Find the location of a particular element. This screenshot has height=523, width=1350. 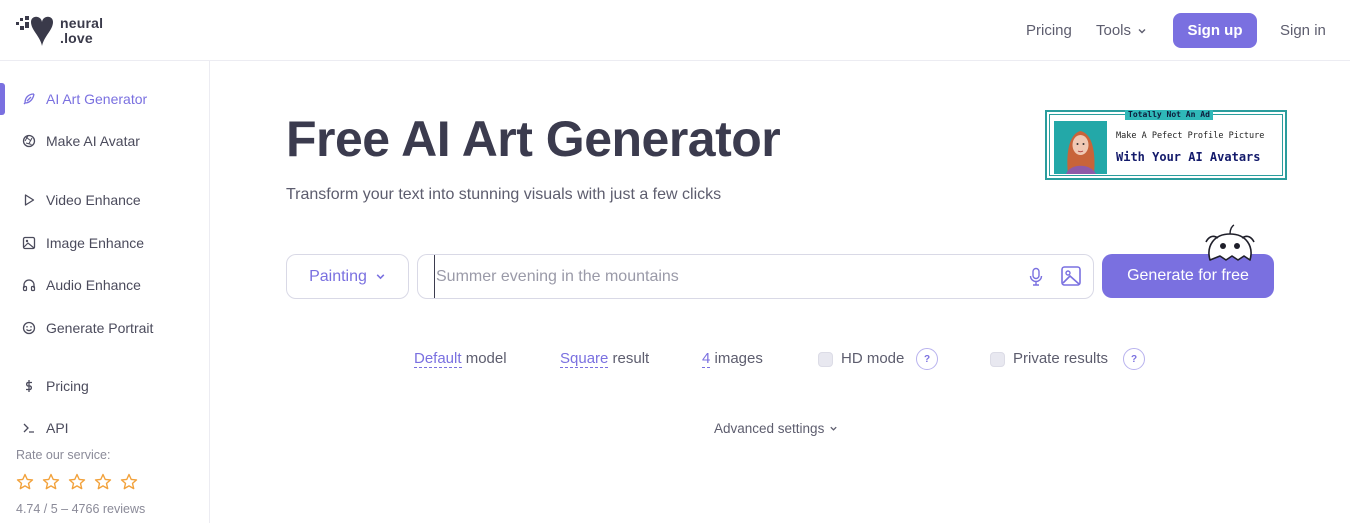

sidebar-item-make-ai-avatar: Make AI Avatar is located at coordinates (104, 141).